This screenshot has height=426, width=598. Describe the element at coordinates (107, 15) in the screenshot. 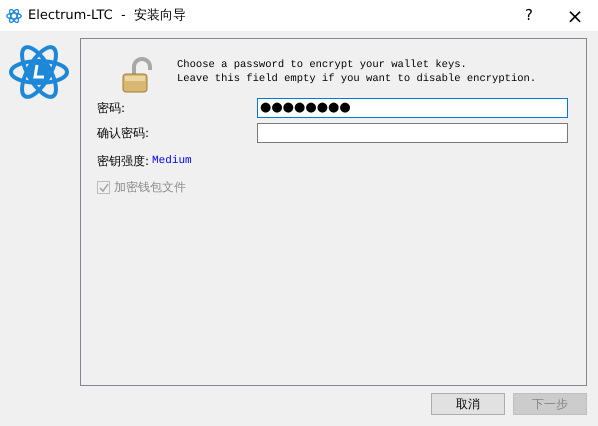

I see `window-title: Electrum-LTC - 安装向导` at that location.